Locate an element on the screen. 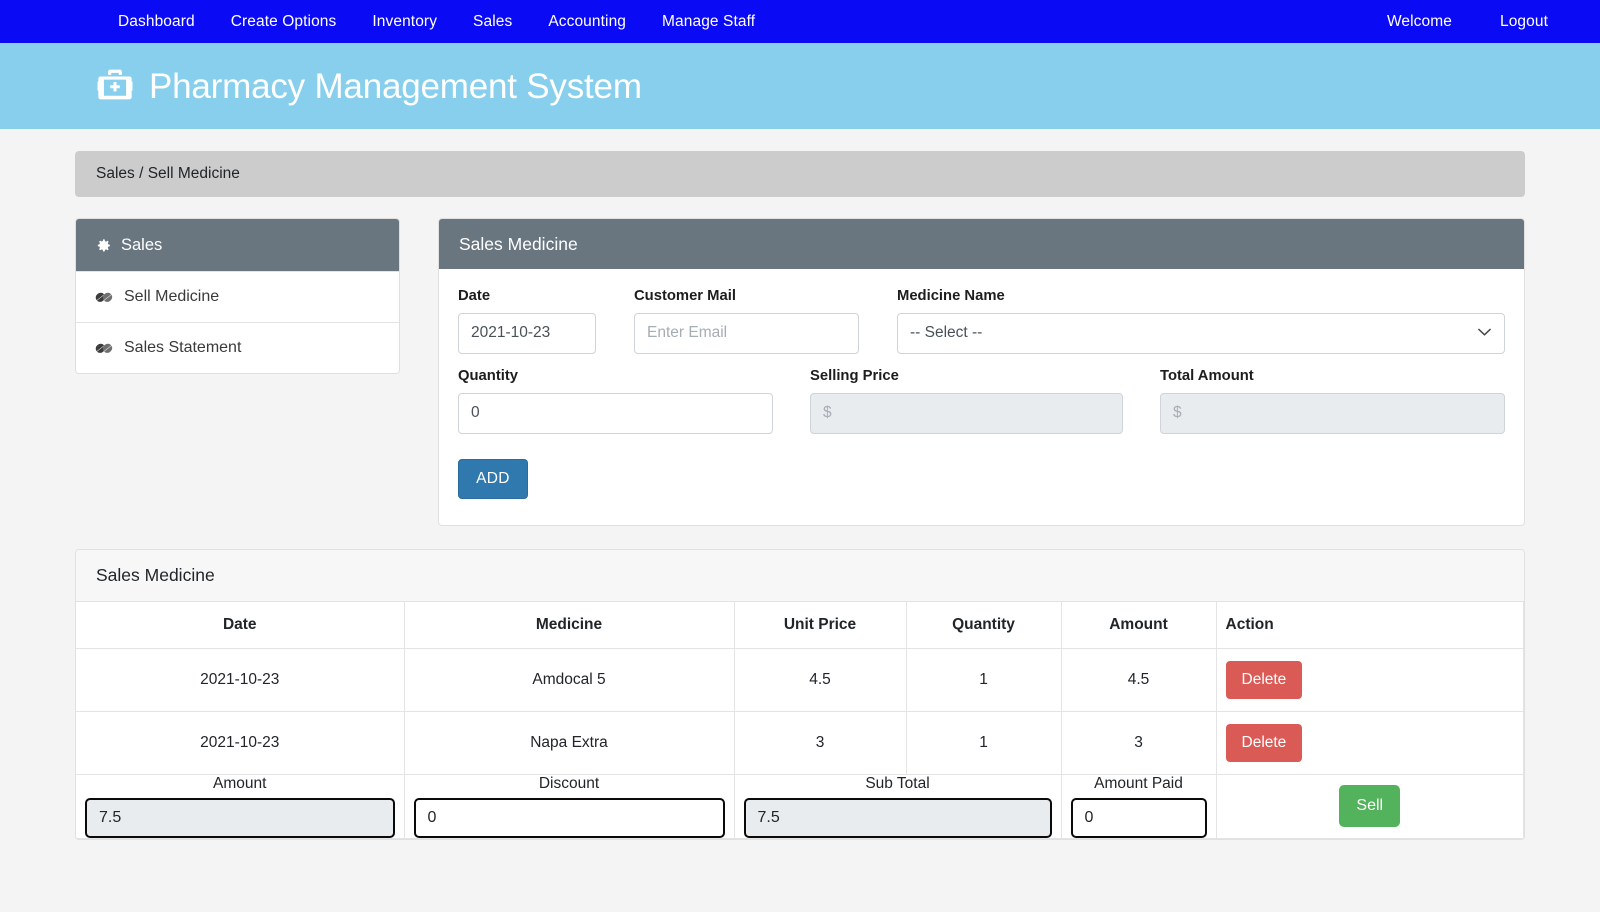  sales-sidebar: Sales Sell Medicine Sales Statement is located at coordinates (237, 296).